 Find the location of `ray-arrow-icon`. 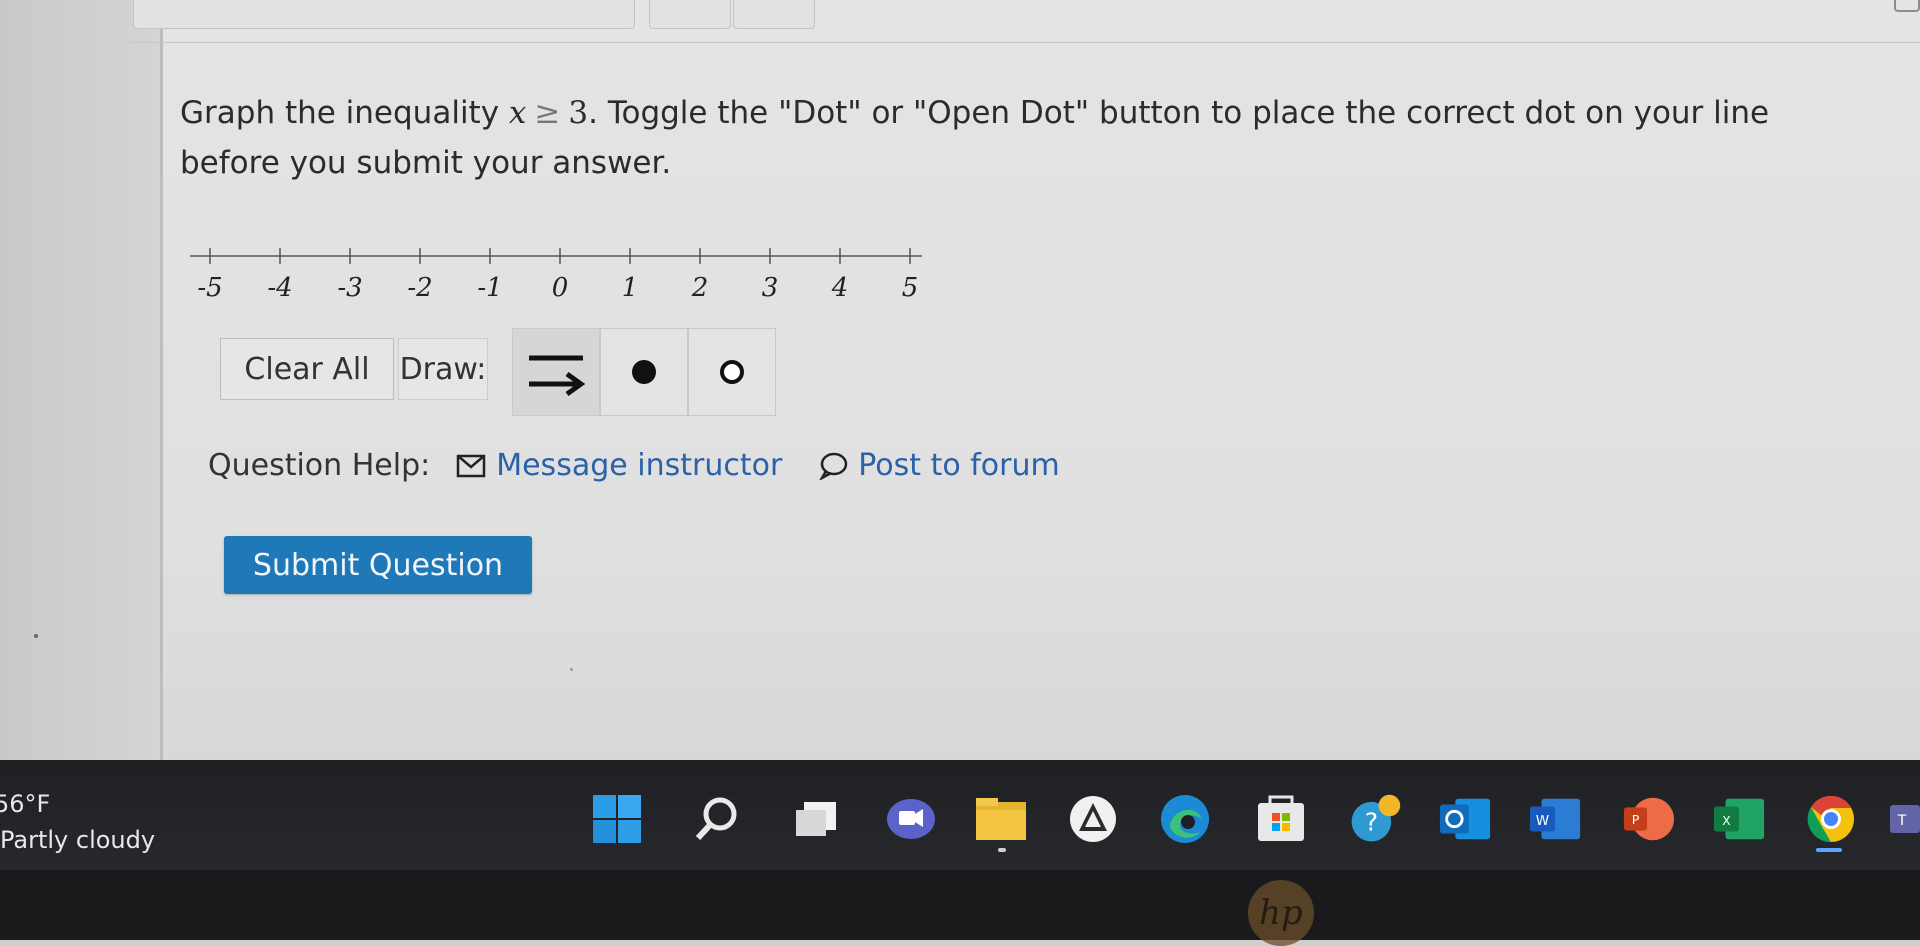

ray-arrow-icon is located at coordinates (557, 376).